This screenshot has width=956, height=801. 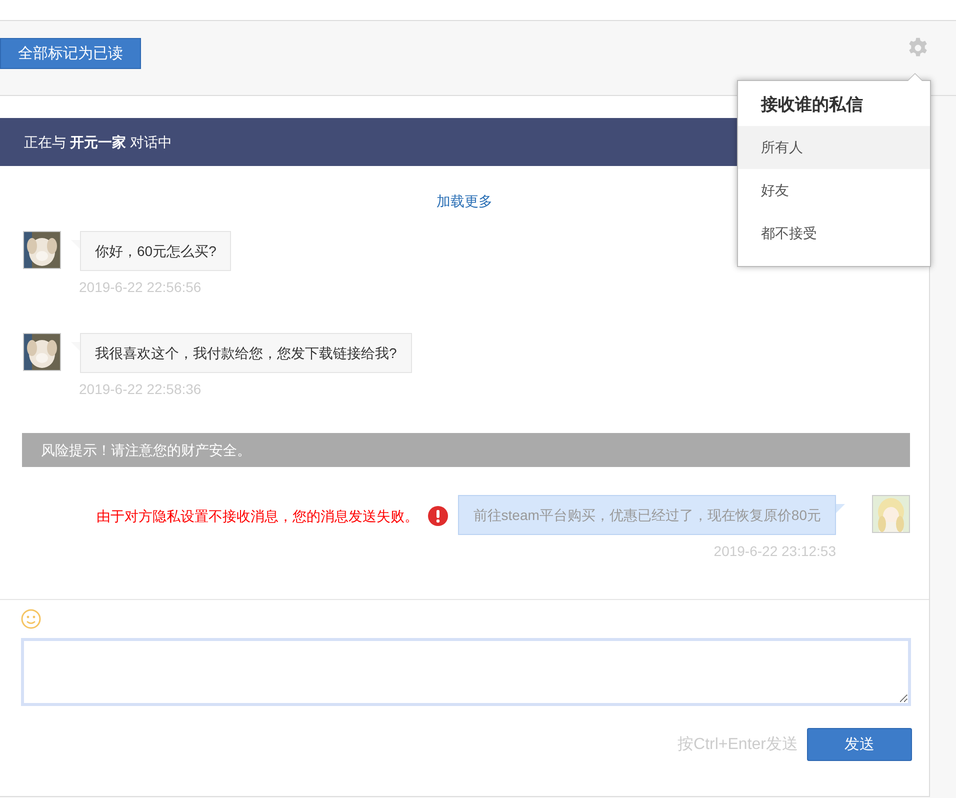 I want to click on menu-option: 所有人, so click(x=834, y=147).